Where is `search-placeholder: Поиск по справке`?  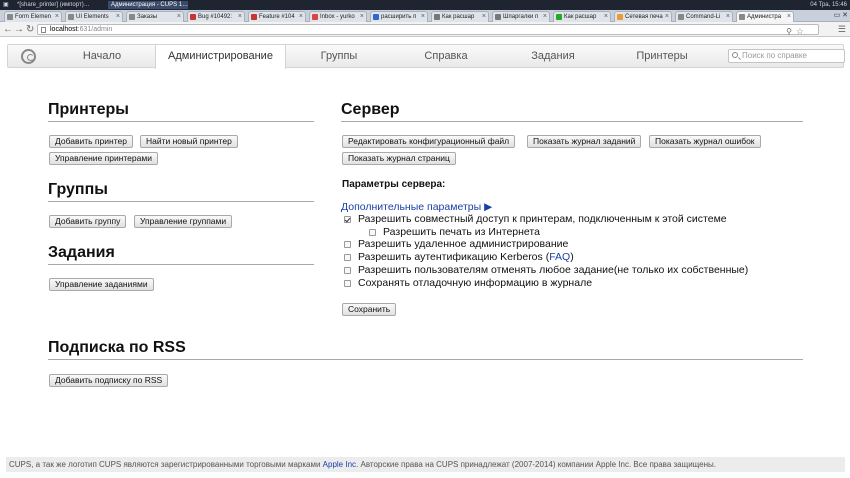
search-placeholder: Поиск по справке is located at coordinates (774, 55).